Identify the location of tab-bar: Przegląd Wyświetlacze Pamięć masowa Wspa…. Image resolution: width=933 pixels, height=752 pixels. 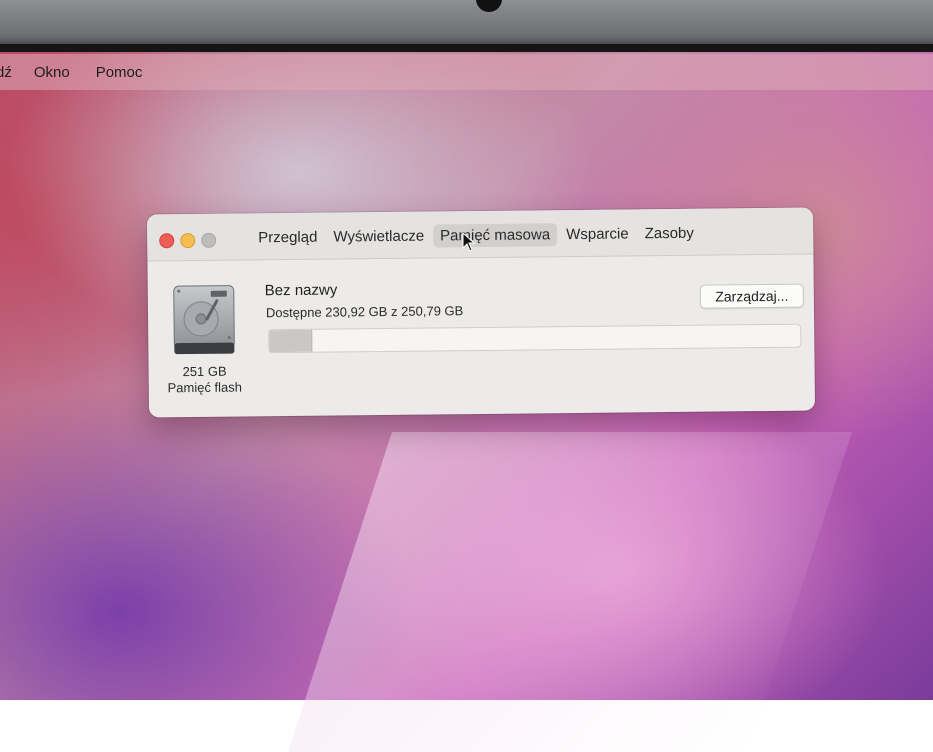
(476, 236).